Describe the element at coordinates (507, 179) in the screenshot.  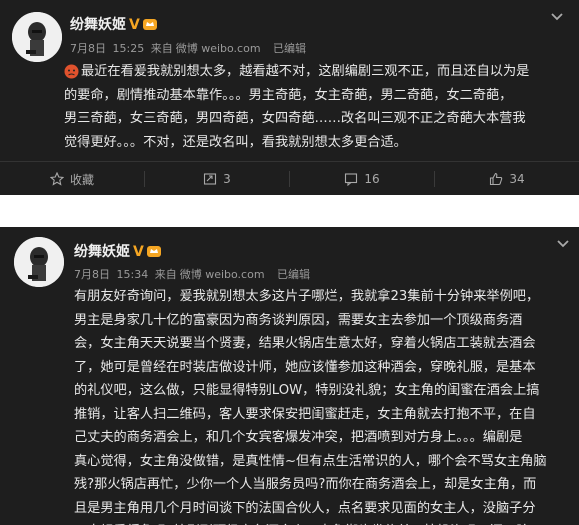
I see `like-button: 34` at that location.